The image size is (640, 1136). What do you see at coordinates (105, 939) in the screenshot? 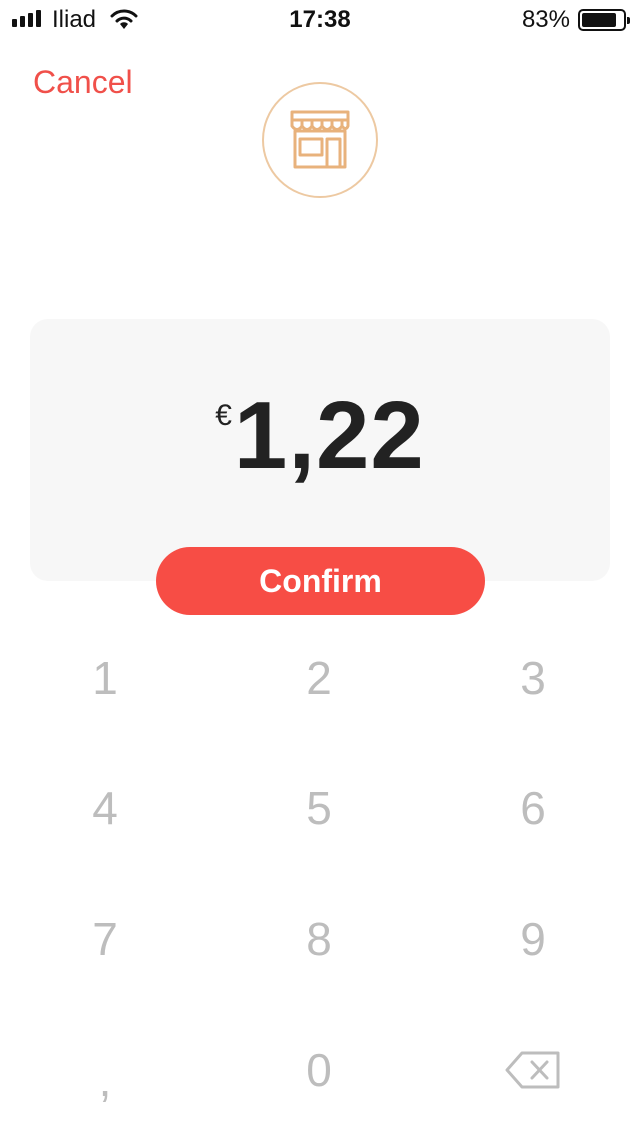
I see `keypad-key-7: 7` at bounding box center [105, 939].